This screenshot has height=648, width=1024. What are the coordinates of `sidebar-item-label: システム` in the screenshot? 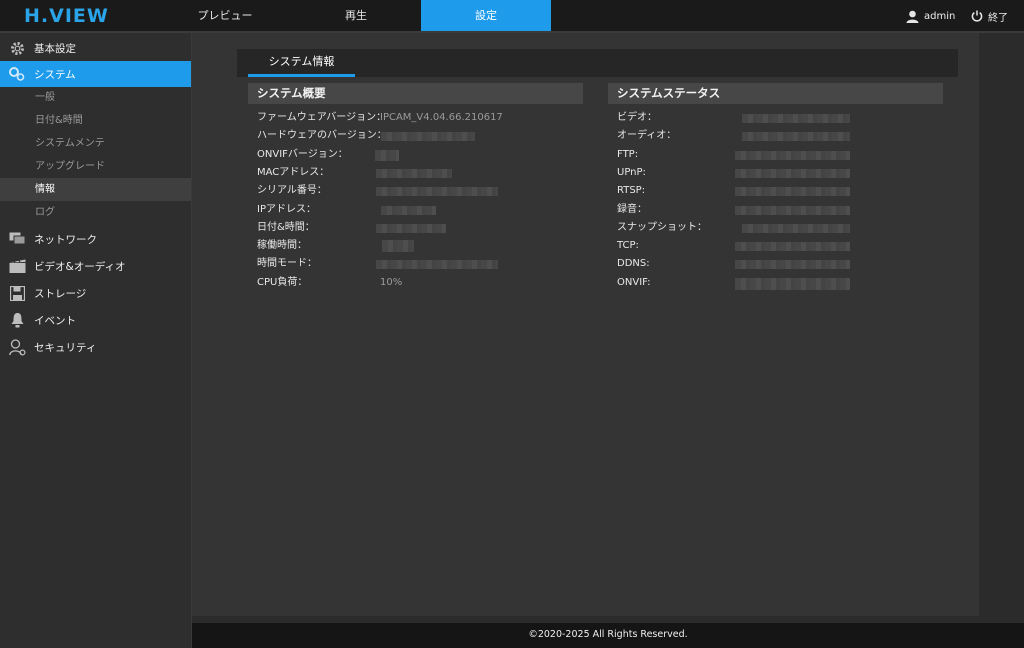 It's located at (55, 74).